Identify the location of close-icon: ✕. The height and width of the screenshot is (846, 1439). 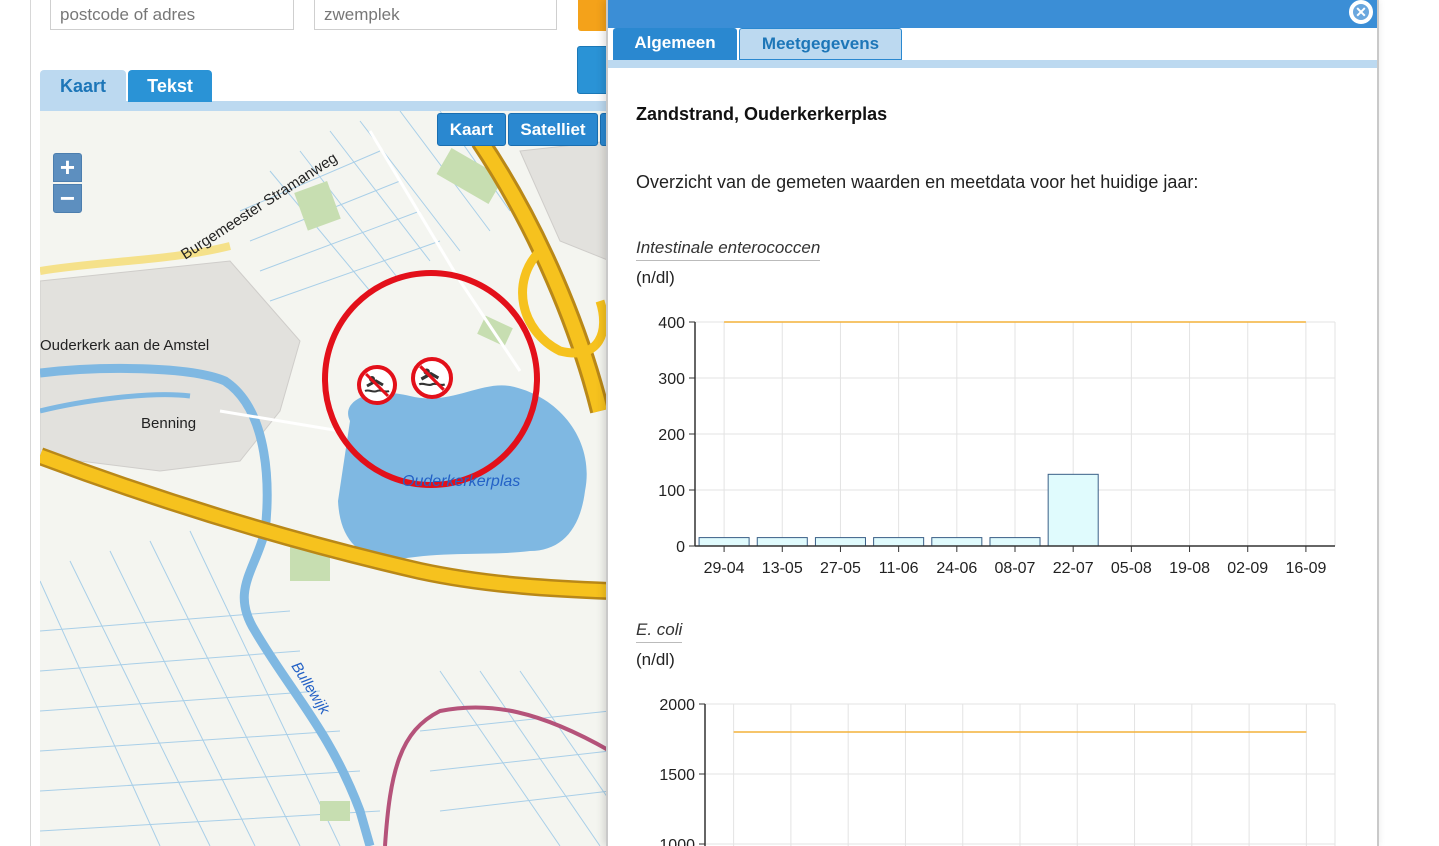
(1361, 12).